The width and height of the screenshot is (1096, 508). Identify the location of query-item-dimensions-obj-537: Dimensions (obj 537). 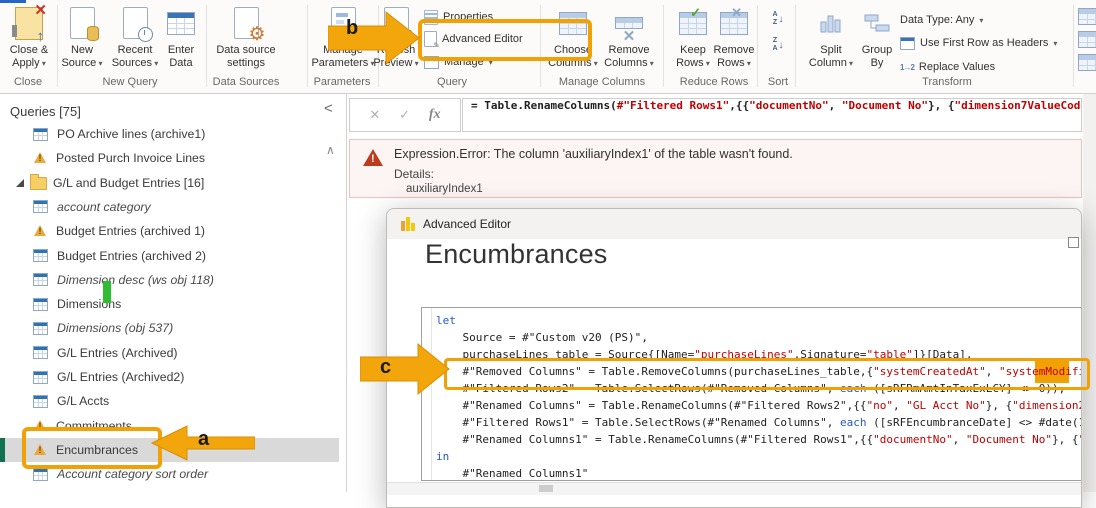
(169, 328).